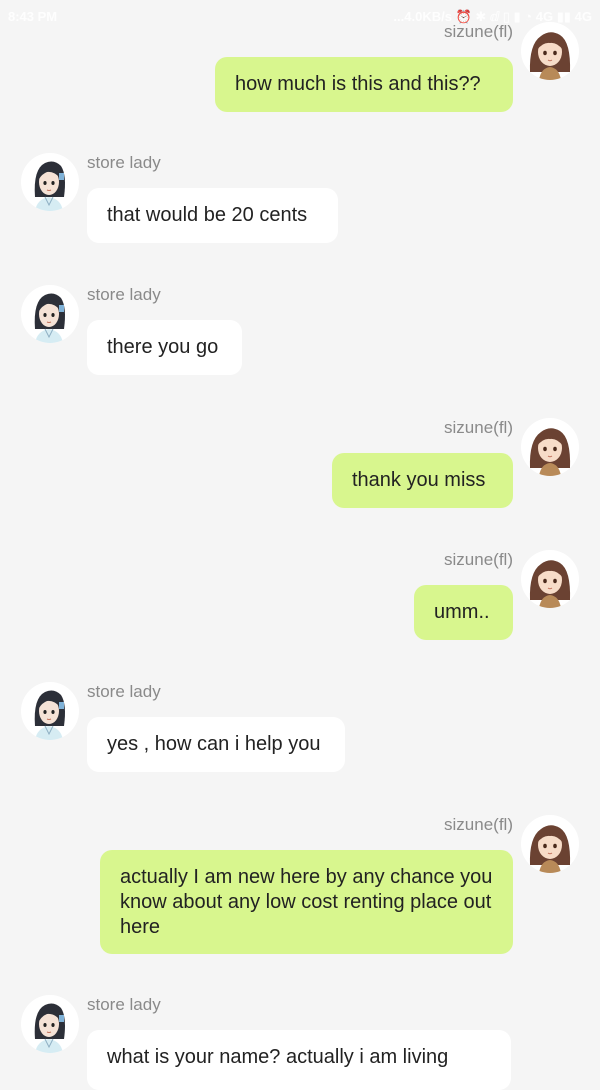 The width and height of the screenshot is (600, 1090). Describe the element at coordinates (299, 1060) in the screenshot. I see `message-bubble: what is your name? actually i am living` at that location.